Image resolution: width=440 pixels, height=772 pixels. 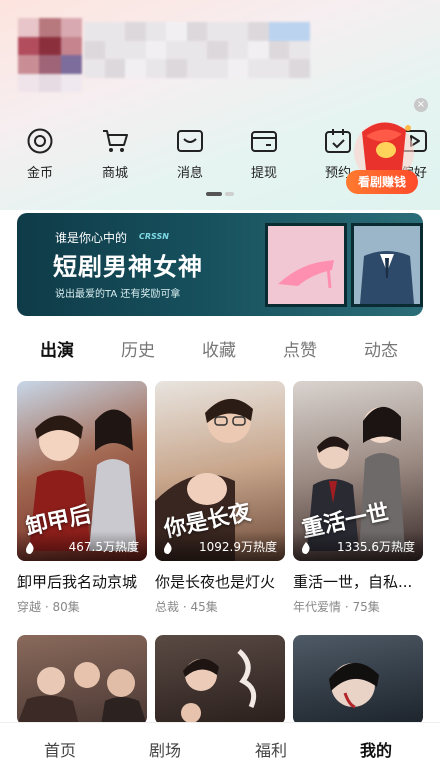 What do you see at coordinates (57, 348) in the screenshot?
I see `tab-appearances: 出演` at bounding box center [57, 348].